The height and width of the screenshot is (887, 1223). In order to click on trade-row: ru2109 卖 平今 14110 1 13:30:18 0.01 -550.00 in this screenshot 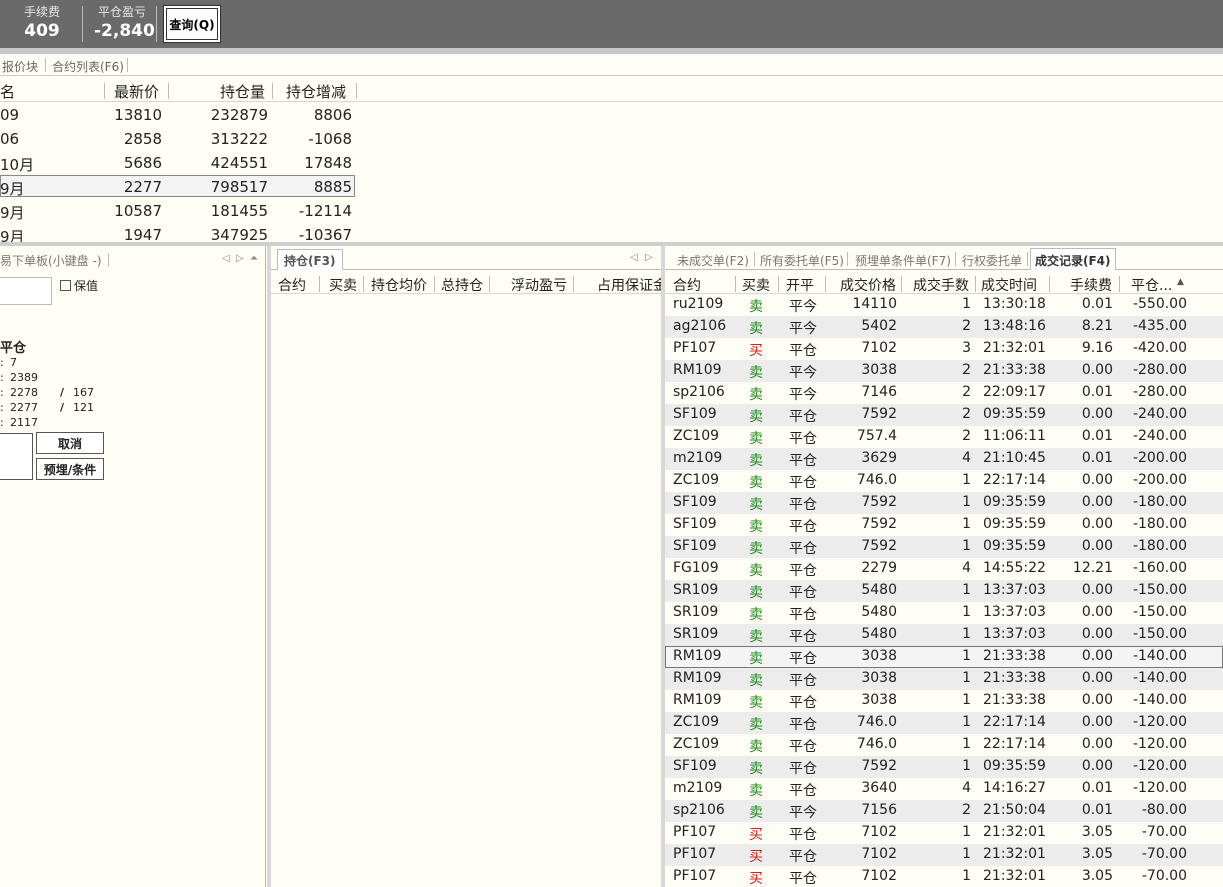, I will do `click(944, 305)`.